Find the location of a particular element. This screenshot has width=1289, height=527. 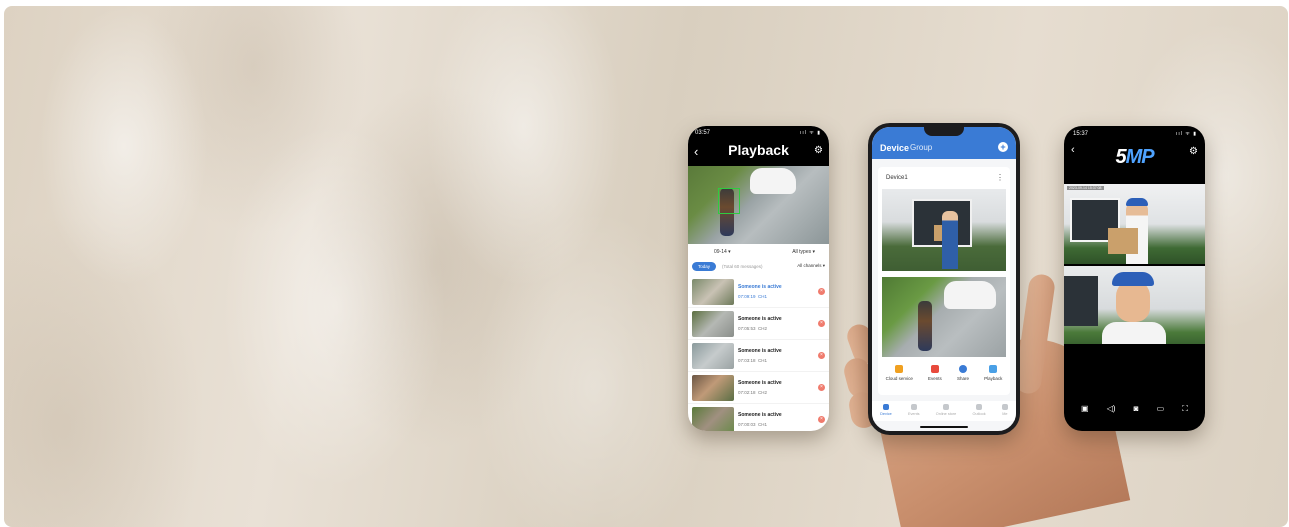

add-device-icon: + is located at coordinates (1003, 147).